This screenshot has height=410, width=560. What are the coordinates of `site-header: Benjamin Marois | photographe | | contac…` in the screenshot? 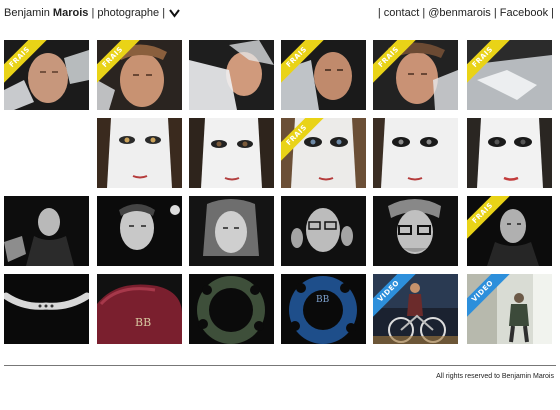 It's located at (279, 13).